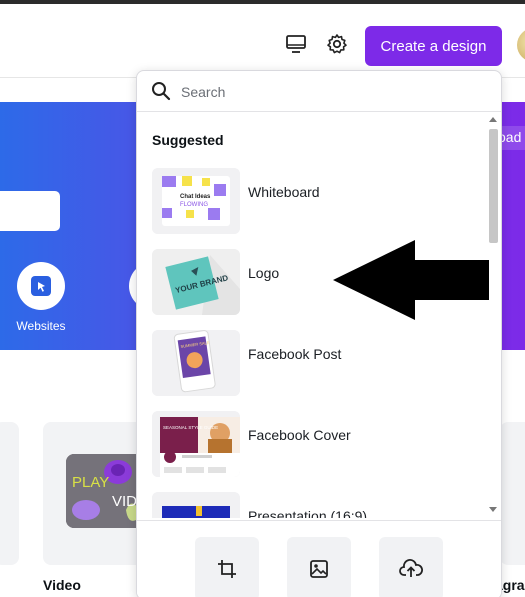 Image resolution: width=525 pixels, height=597 pixels. I want to click on list-item-label: Facebook Post, so click(295, 354).